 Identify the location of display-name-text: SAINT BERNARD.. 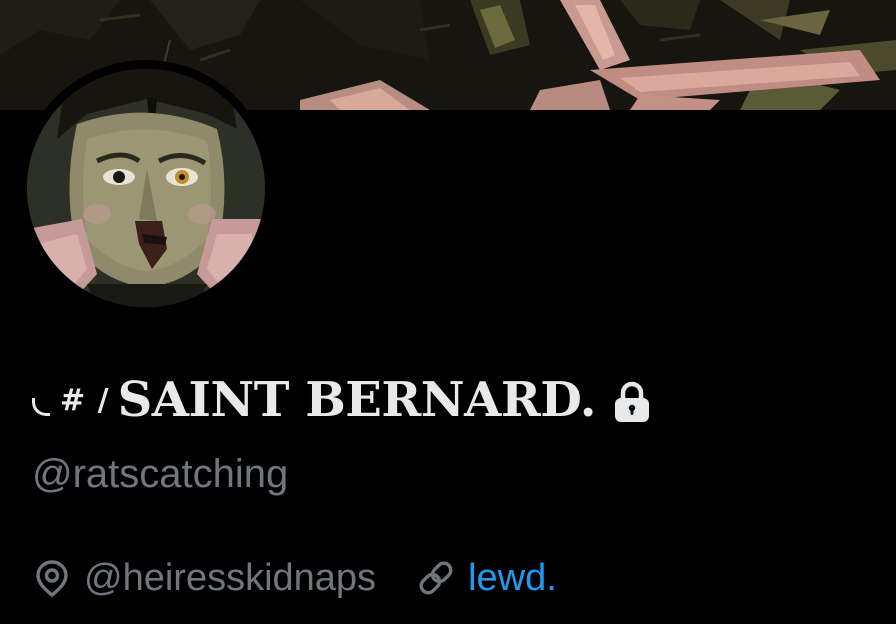
(357, 400).